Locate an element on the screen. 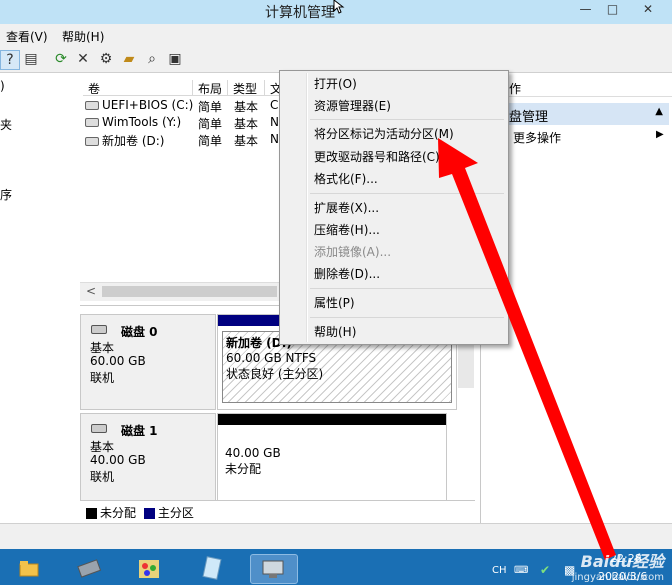 The image size is (672, 586). more-actions: 更多操作 ▶ is located at coordinates (588, 137).